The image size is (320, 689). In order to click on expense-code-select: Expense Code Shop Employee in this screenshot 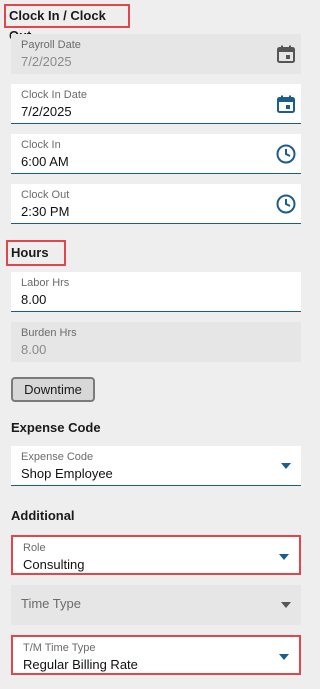, I will do `click(156, 466)`.